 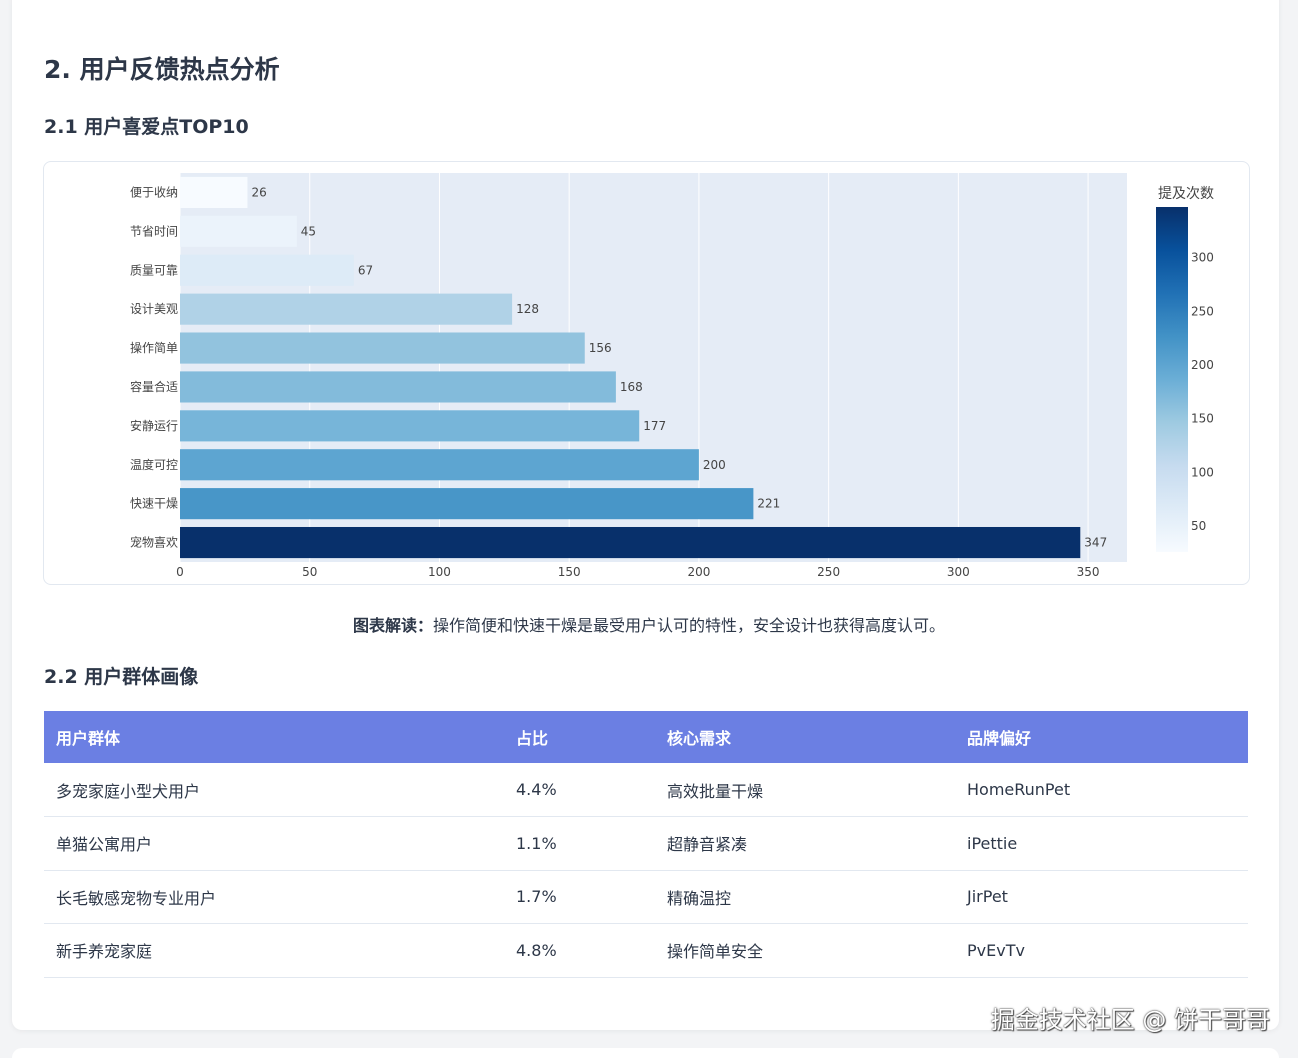 What do you see at coordinates (579, 790) in the screenshot?
I see `cell-share: 4.4%` at bounding box center [579, 790].